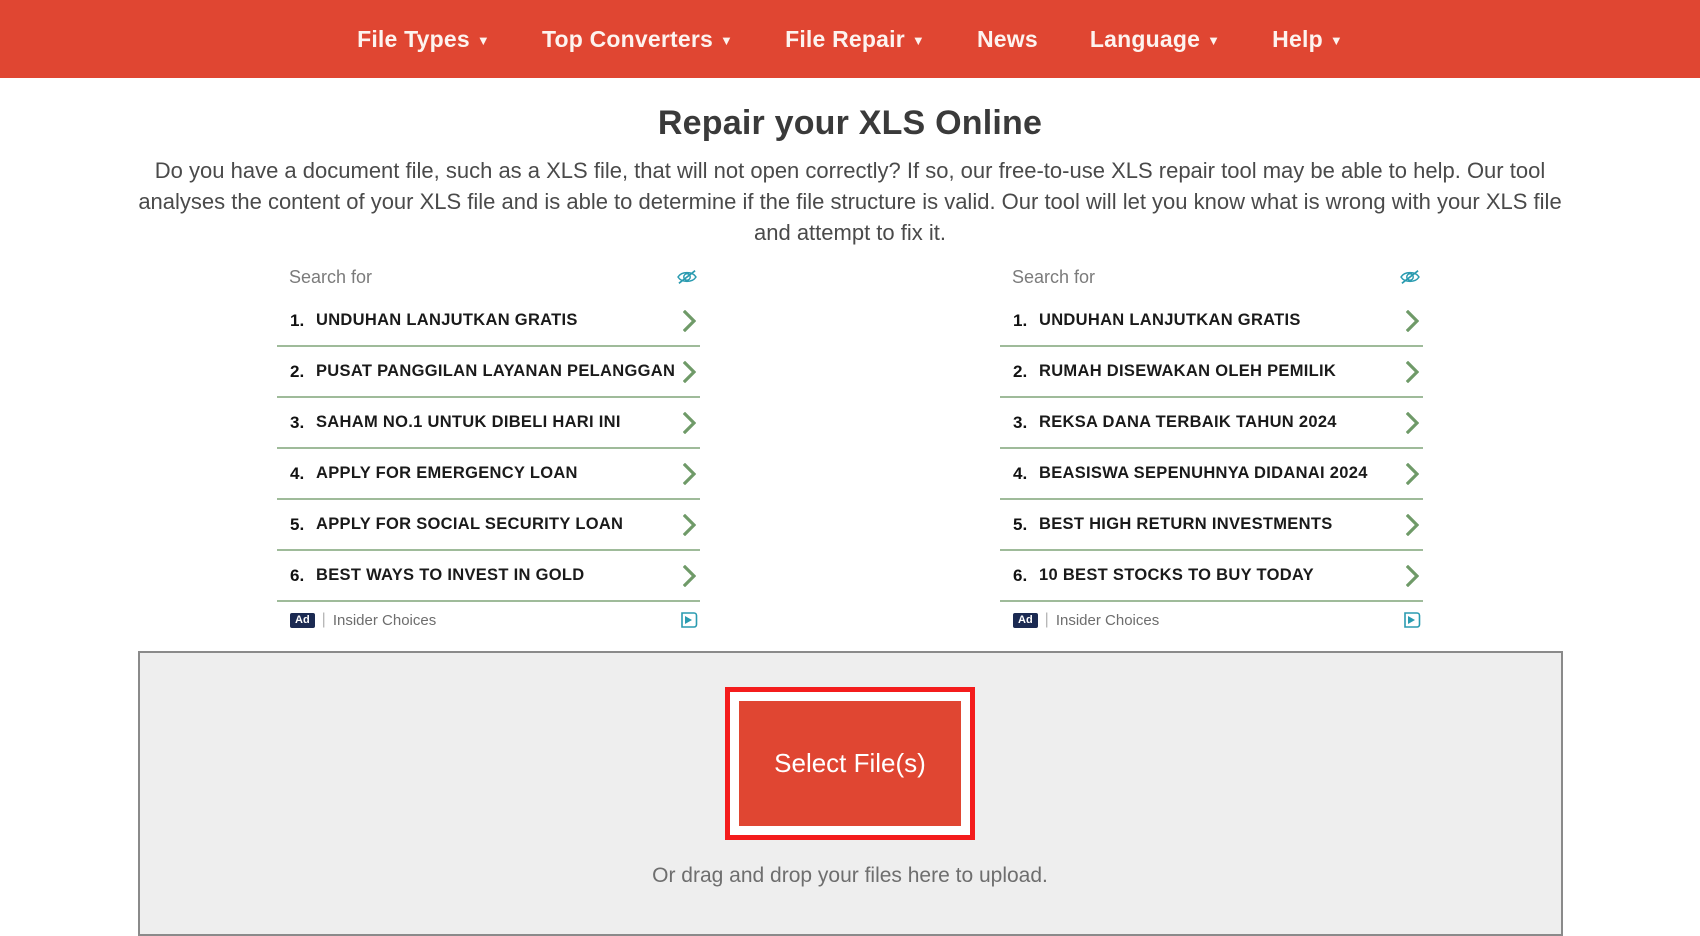 The height and width of the screenshot is (936, 1700). I want to click on ad-list-item: 4. APPLY FOR EMERGENCY LOAN, so click(488, 474).